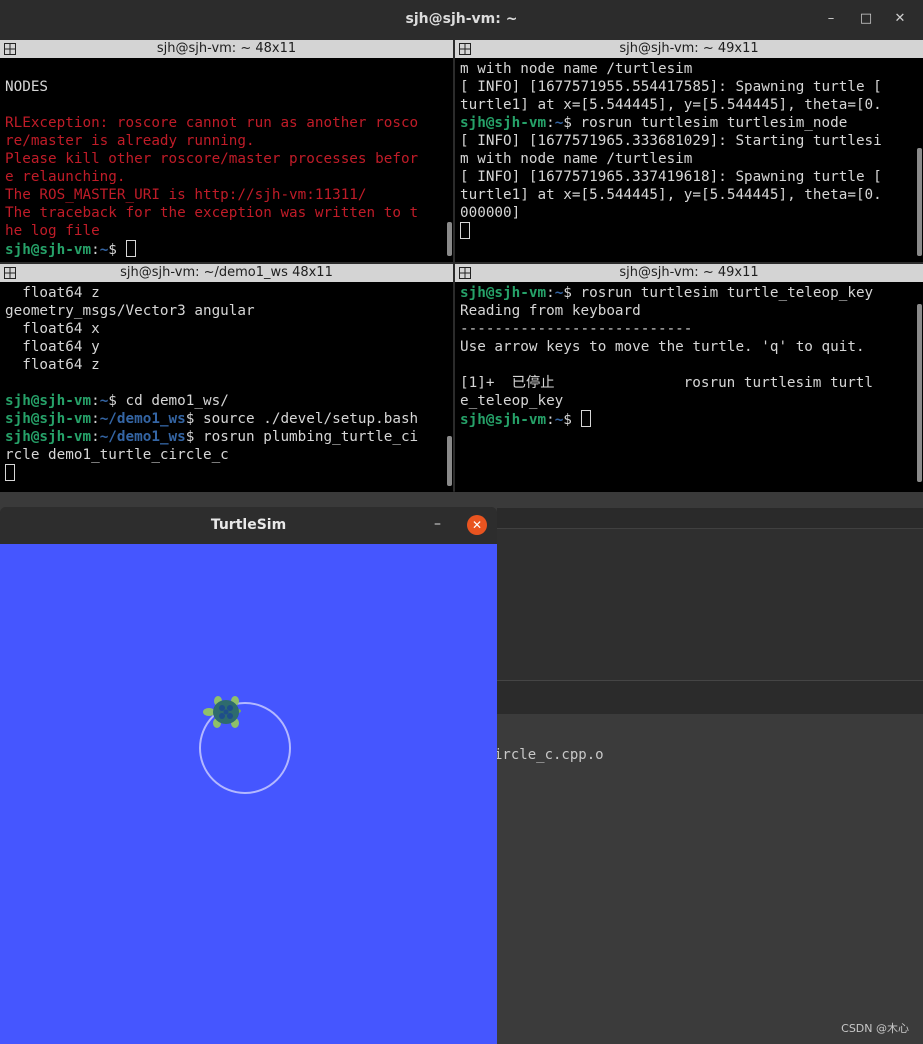 This screenshot has height=1044, width=923. Describe the element at coordinates (142, 437) in the screenshot. I see `terminal-text: ~/demo1_ws` at that location.